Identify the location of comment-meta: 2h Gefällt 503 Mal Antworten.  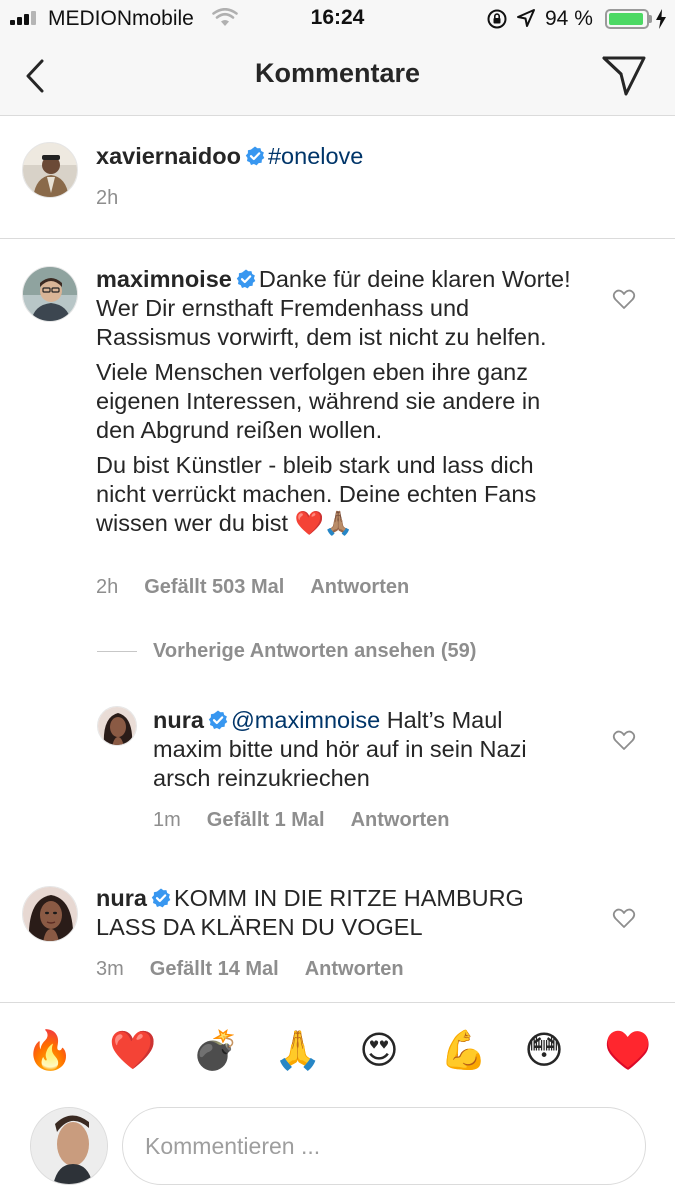
(265, 587).